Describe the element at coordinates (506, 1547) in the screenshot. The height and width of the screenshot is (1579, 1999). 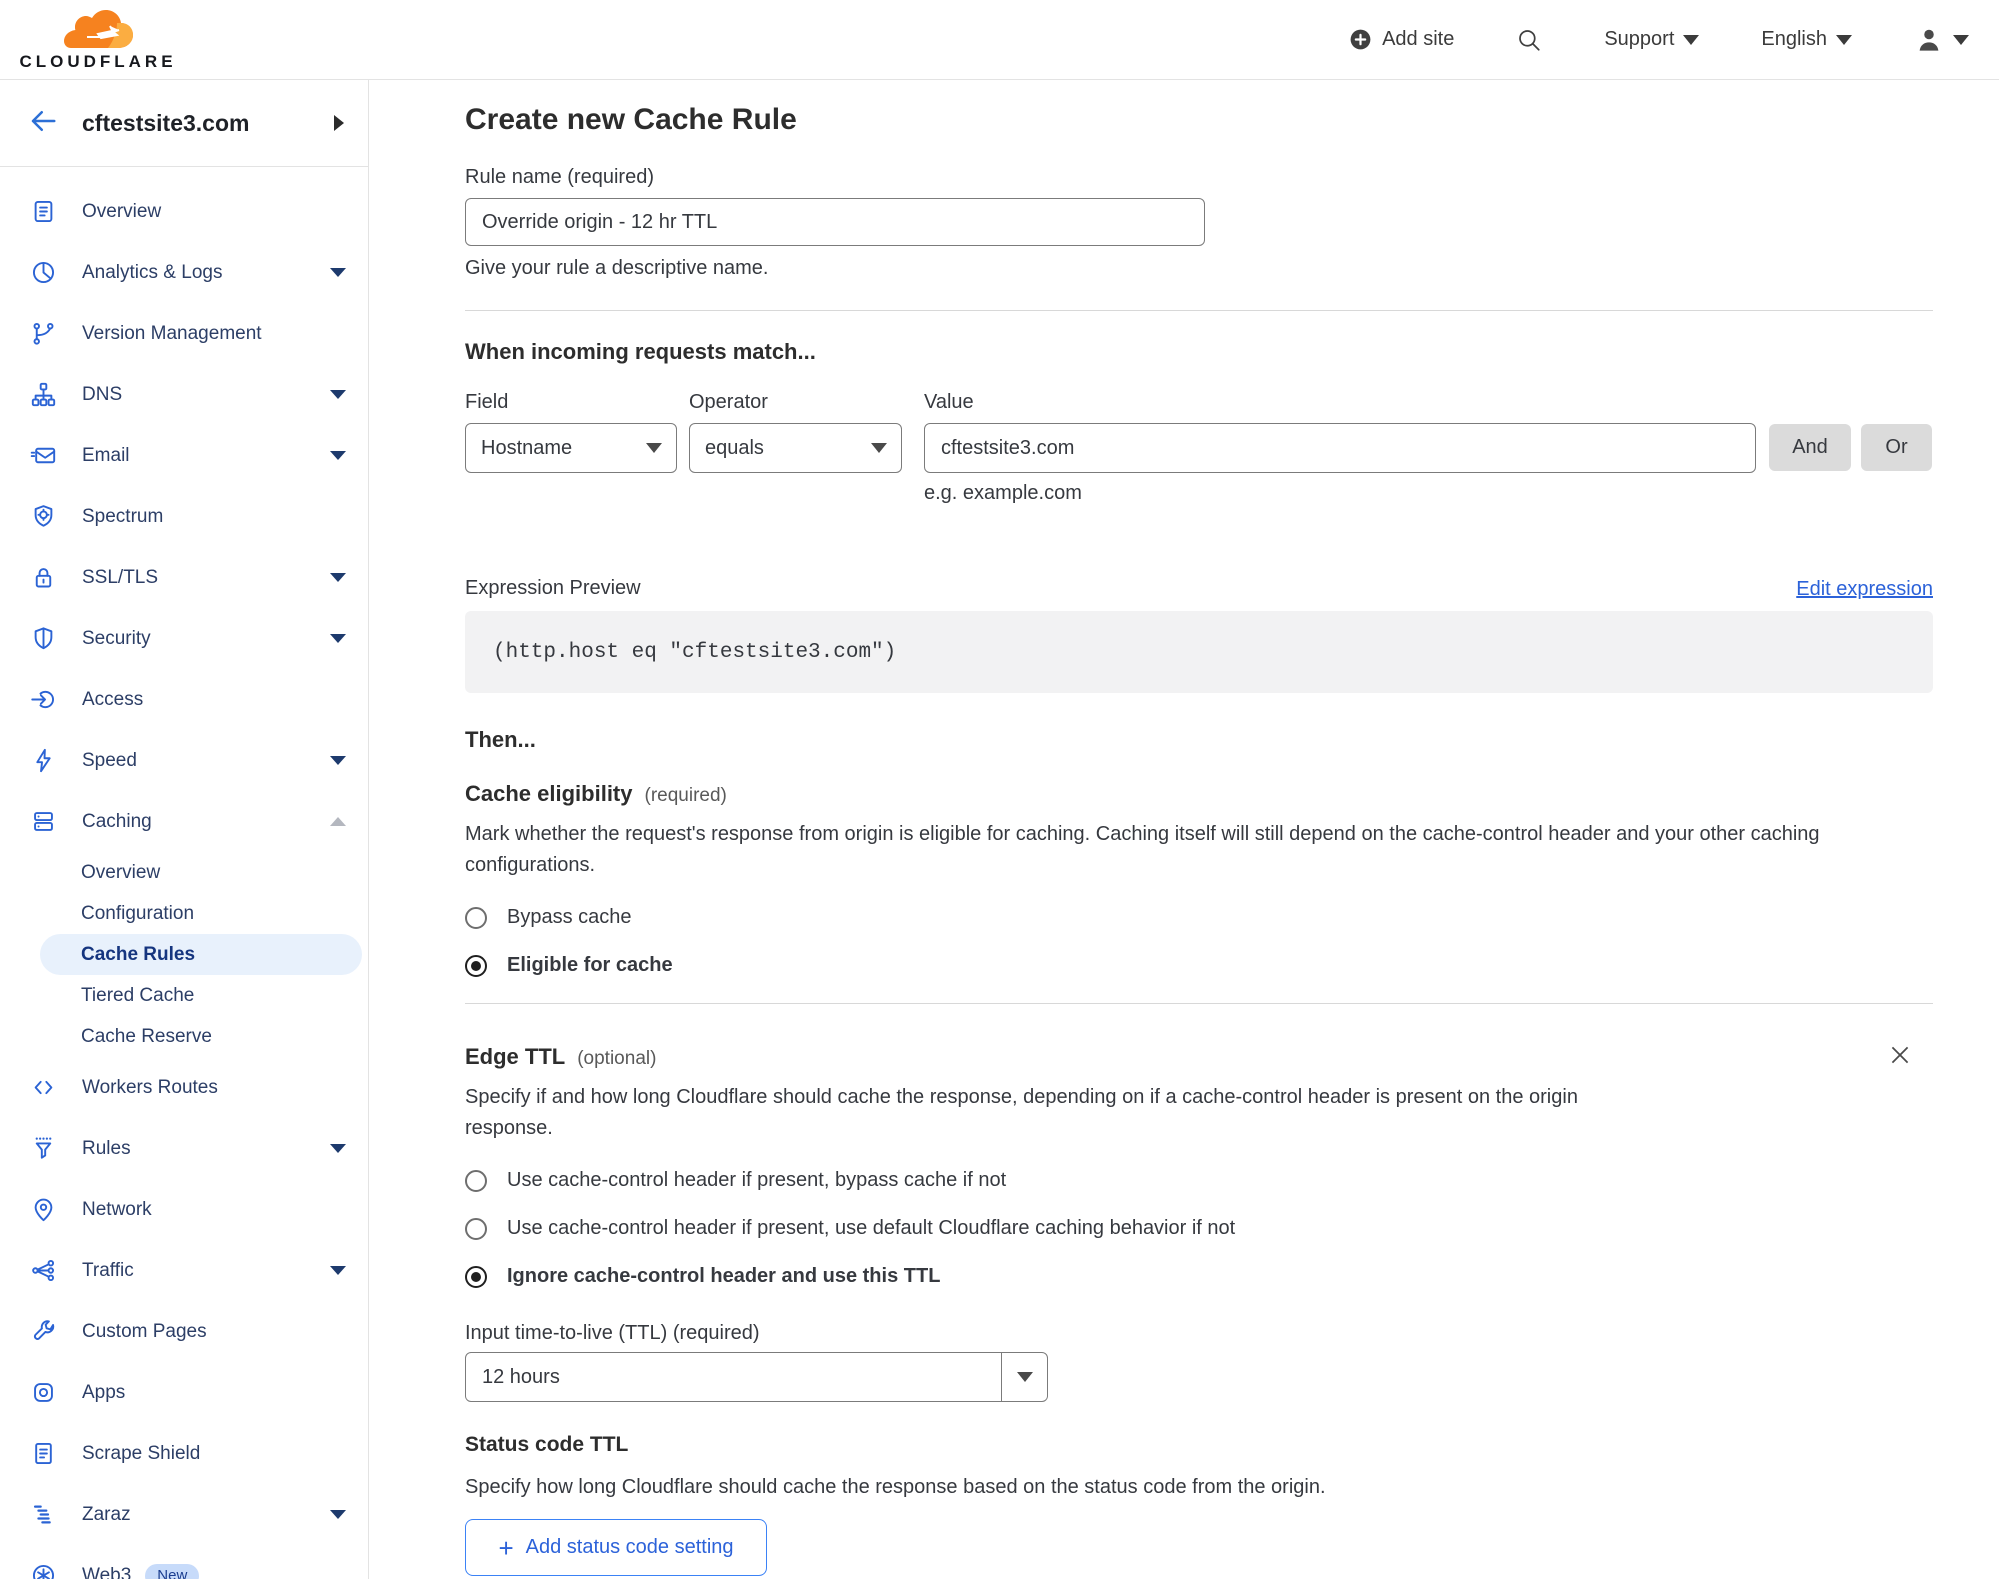
I see `plus-icon: +` at that location.